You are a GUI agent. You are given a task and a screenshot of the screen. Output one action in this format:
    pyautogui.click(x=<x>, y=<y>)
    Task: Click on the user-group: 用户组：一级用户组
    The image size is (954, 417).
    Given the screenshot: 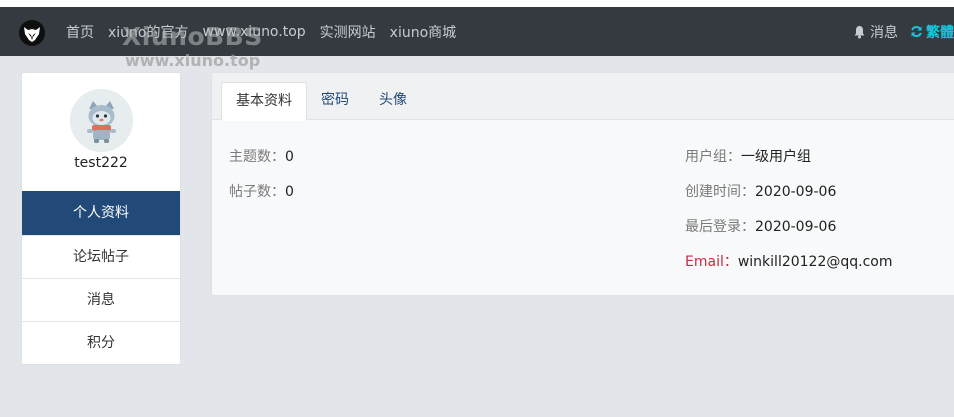 What is the action you would take?
    pyautogui.click(x=748, y=156)
    